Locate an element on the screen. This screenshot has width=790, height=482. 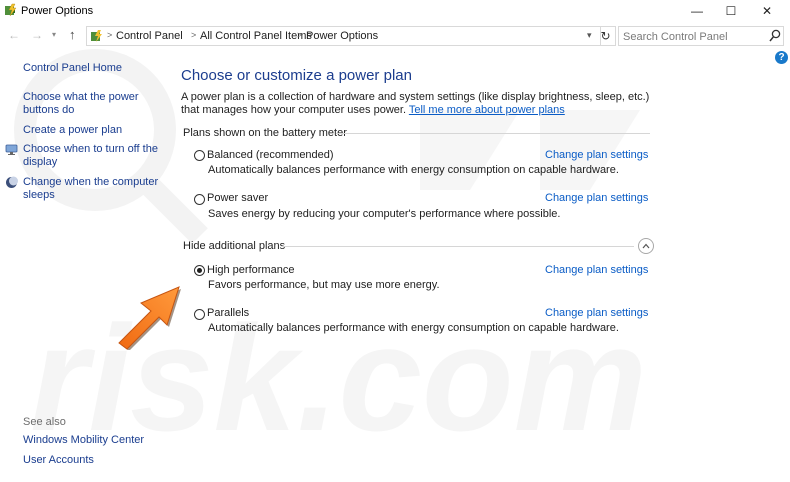
moon-icon is located at coordinates (12, 182).